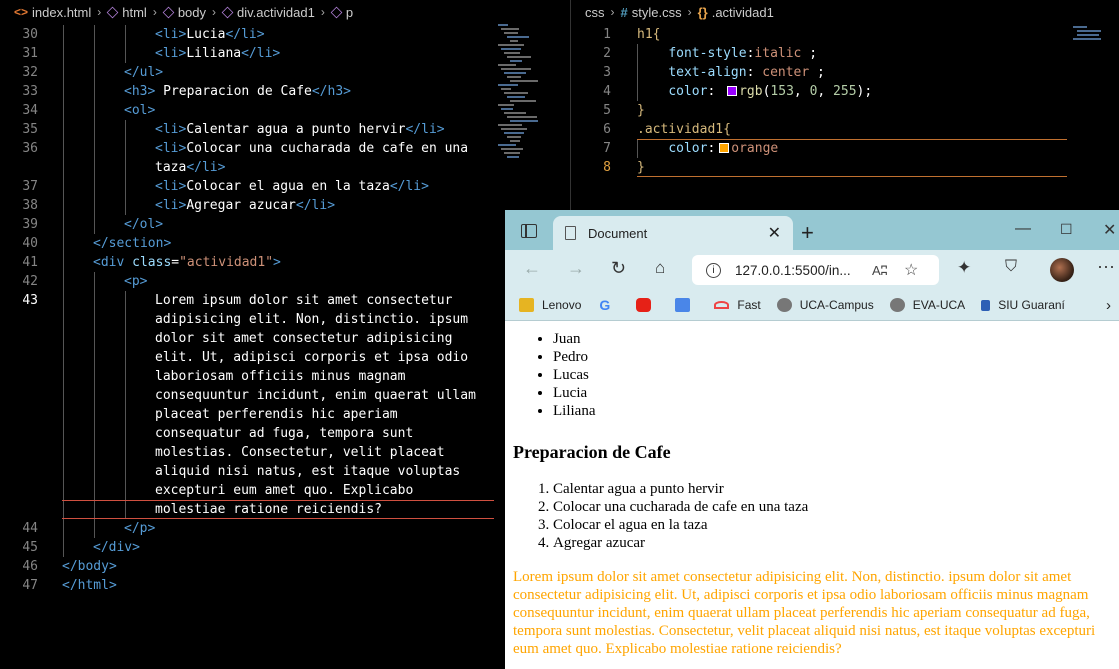 This screenshot has width=1119, height=669. I want to click on code-line: 5}, so click(845, 110).